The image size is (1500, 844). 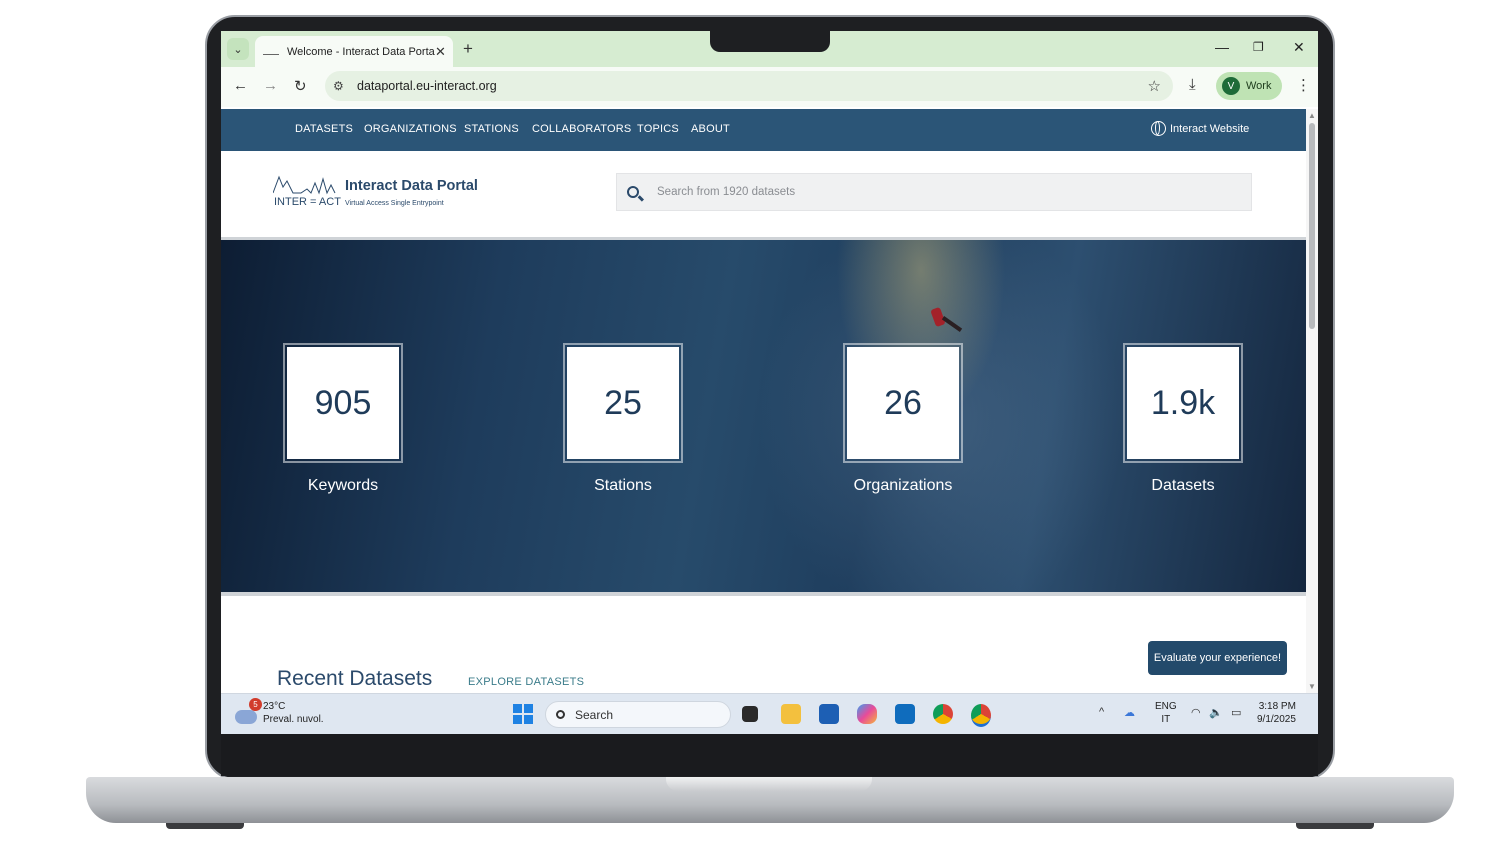 What do you see at coordinates (763, 594) in the screenshot?
I see `hero-bottom-border` at bounding box center [763, 594].